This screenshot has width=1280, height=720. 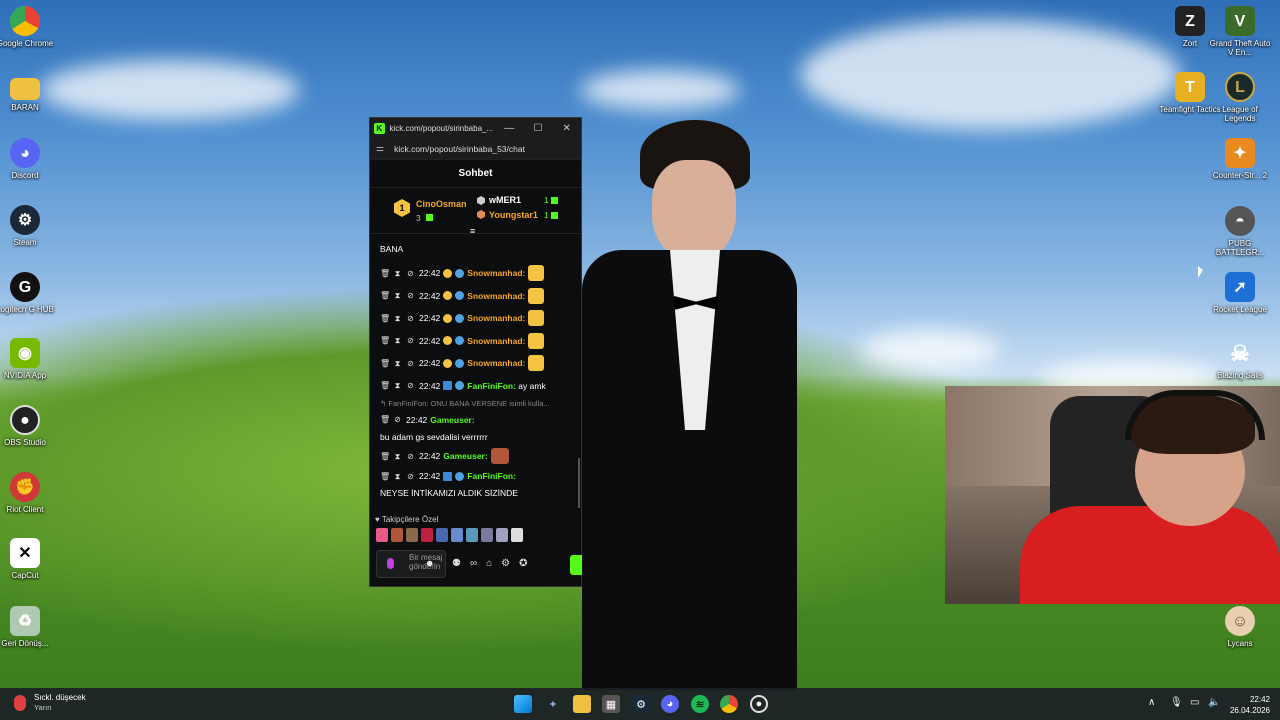 What do you see at coordinates (1194, 702) in the screenshot?
I see `network-icon: ▭` at bounding box center [1194, 702].